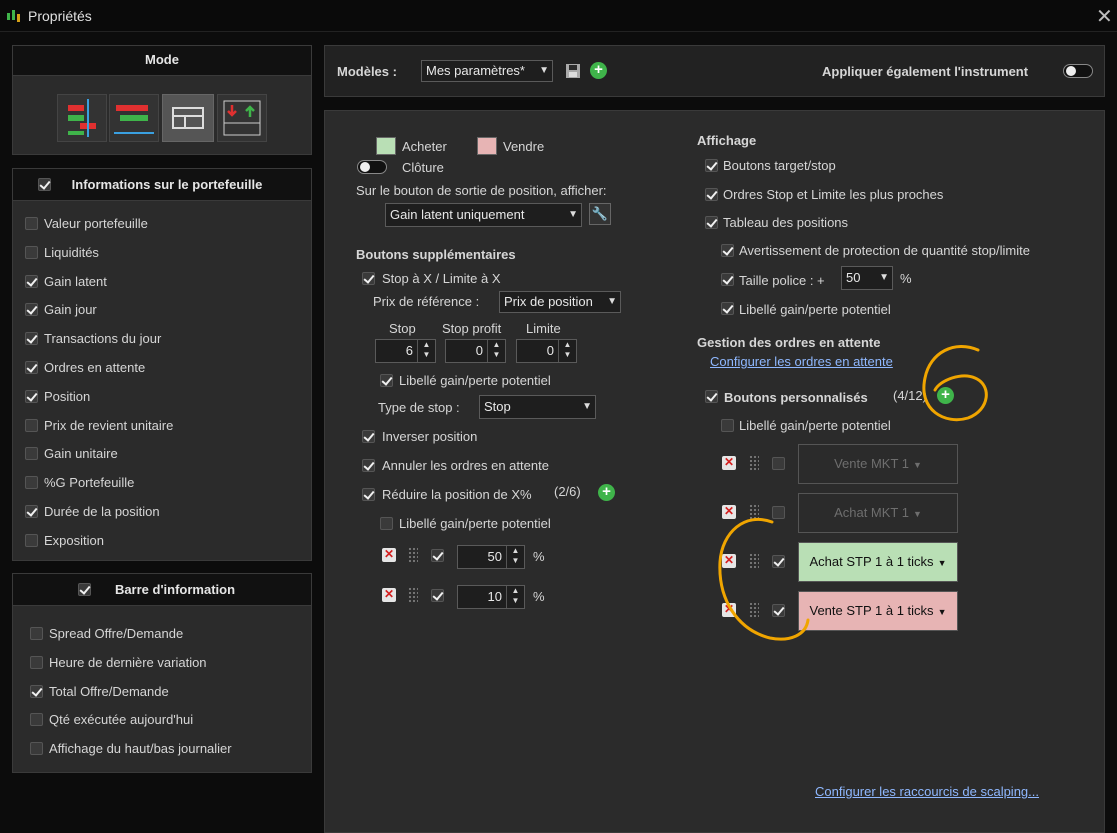  I want to click on reduce-percent-stepper: 50 ▲ ▼, so click(491, 557).